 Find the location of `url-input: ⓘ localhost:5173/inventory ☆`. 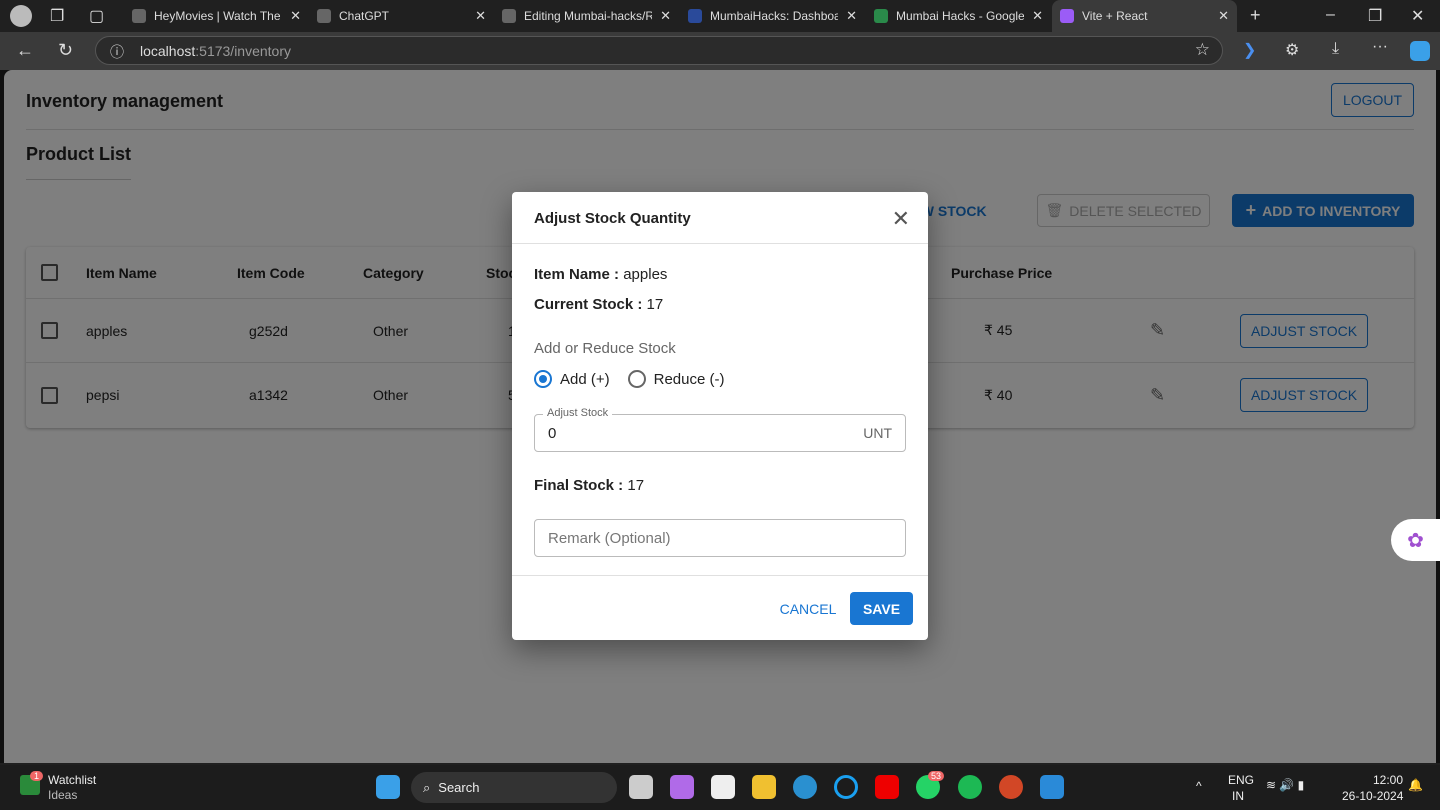

url-input: ⓘ localhost:5173/inventory ☆ is located at coordinates (659, 50).